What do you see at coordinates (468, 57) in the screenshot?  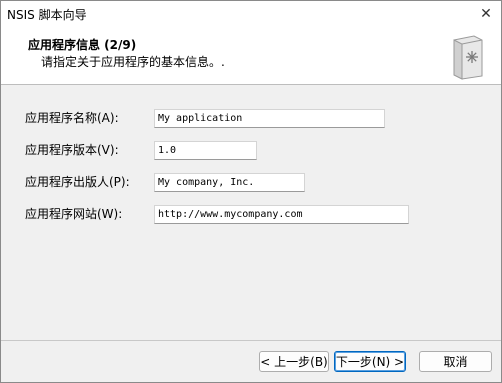 I see `installer-box-icon` at bounding box center [468, 57].